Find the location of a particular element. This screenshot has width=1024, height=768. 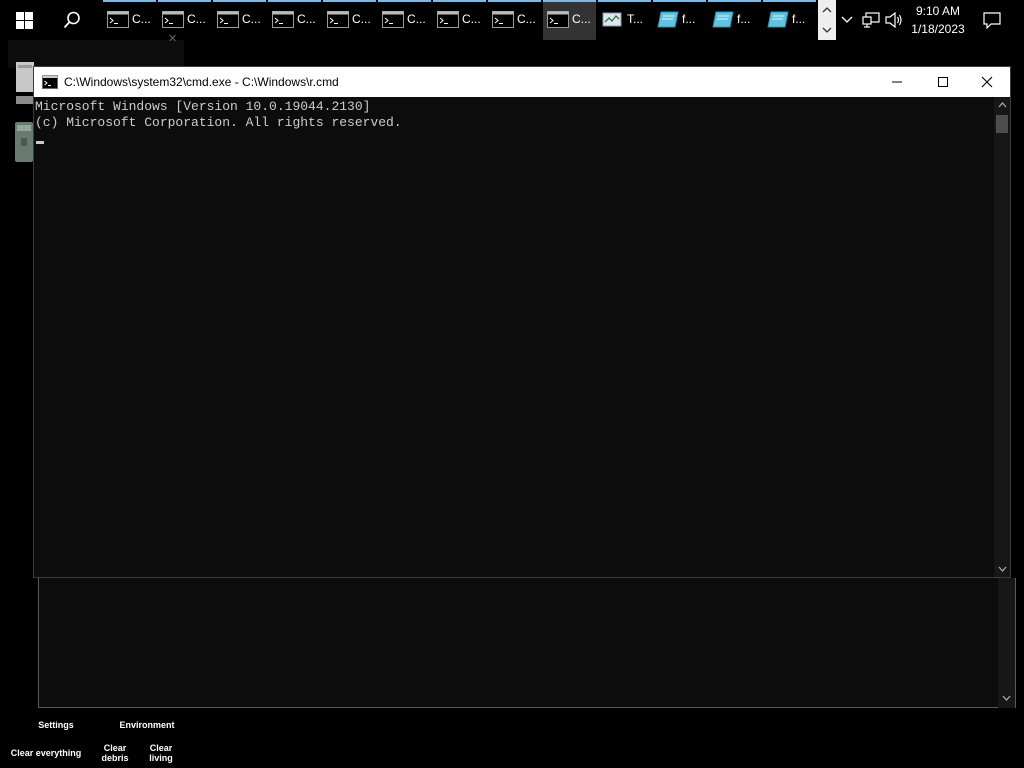

button-label: Clear is located at coordinates (161, 748).